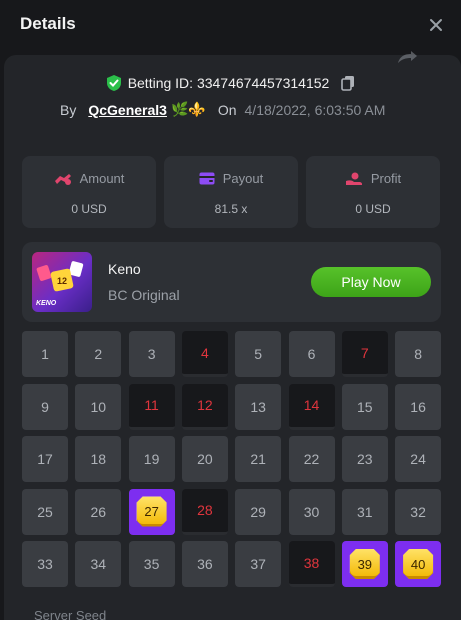 The width and height of the screenshot is (461, 620). What do you see at coordinates (364, 354) in the screenshot?
I see `keno-cell-picked-7: 7` at bounding box center [364, 354].